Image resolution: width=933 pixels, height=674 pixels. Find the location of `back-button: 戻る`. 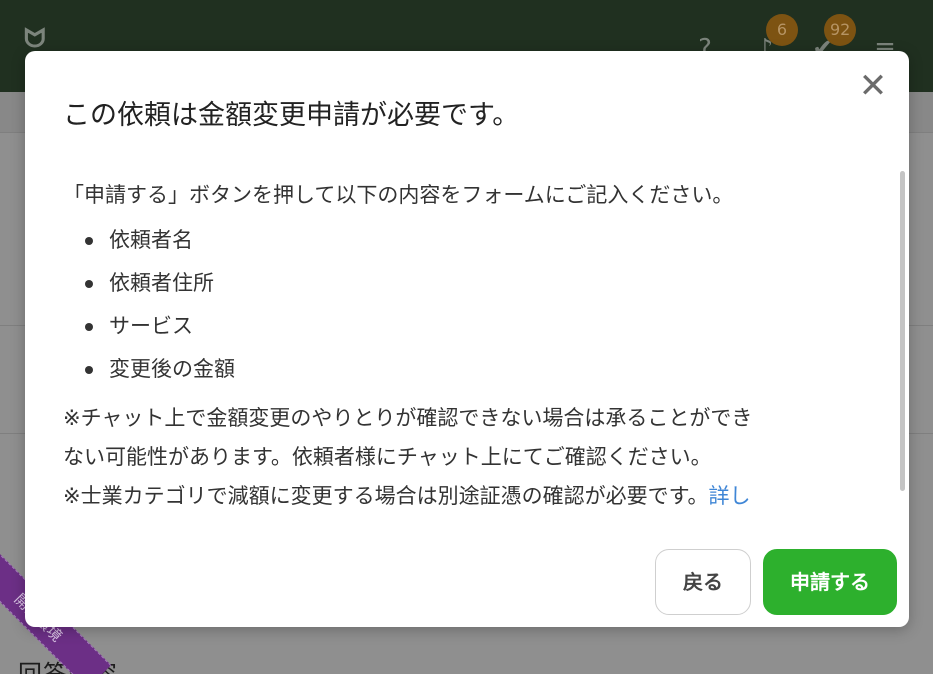

back-button: 戻る is located at coordinates (703, 582).